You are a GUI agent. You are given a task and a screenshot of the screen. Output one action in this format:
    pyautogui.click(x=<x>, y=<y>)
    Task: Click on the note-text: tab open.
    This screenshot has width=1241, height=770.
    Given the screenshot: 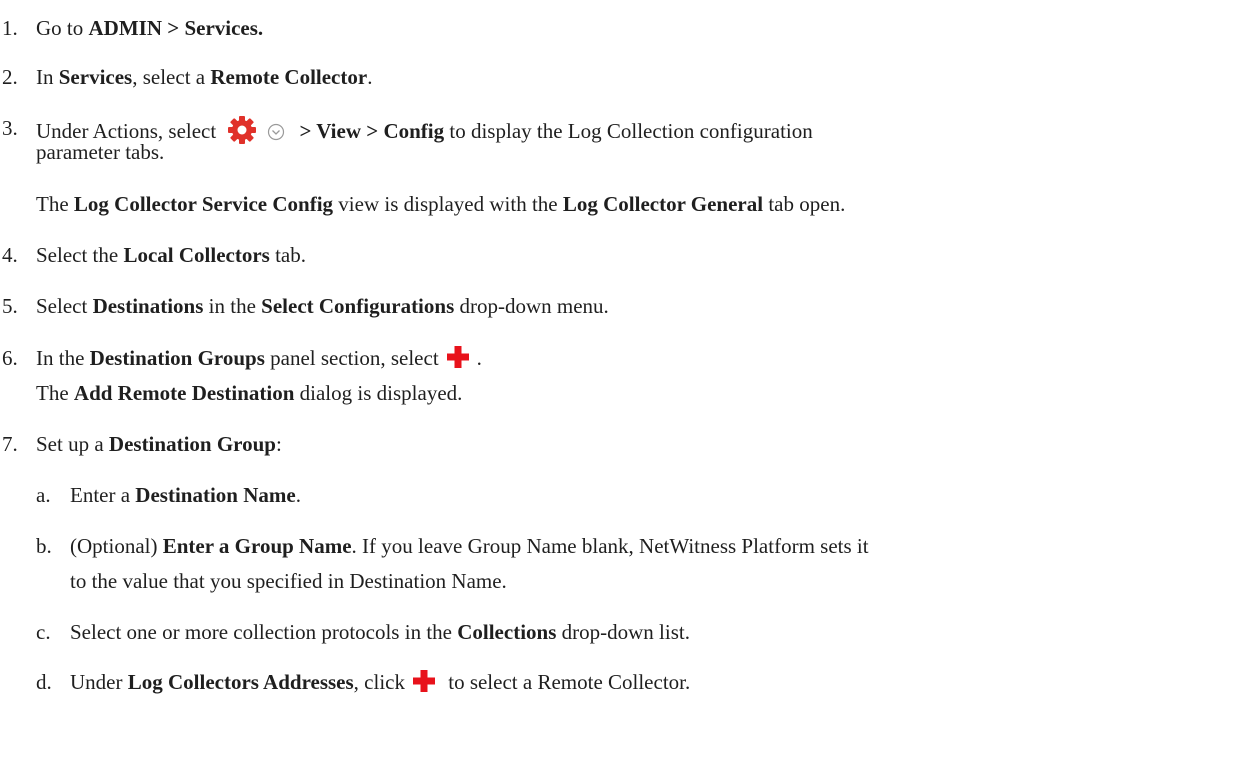 What is the action you would take?
    pyautogui.click(x=804, y=204)
    